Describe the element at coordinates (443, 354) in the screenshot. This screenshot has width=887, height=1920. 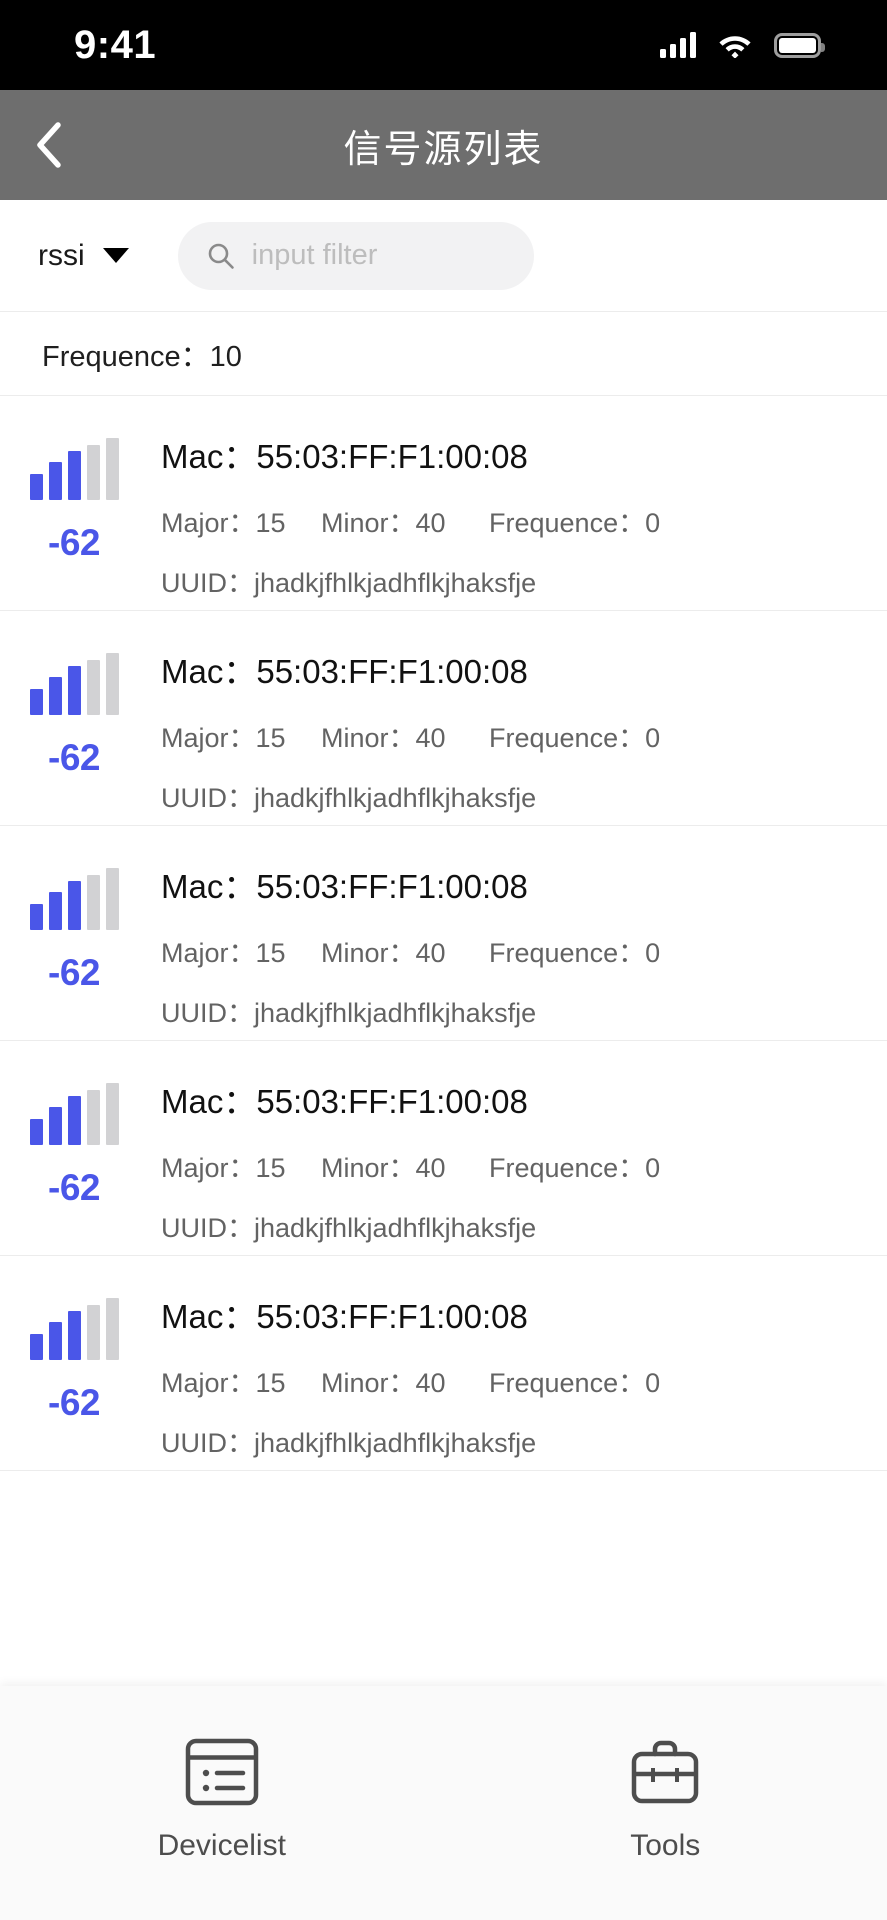
I see `frequence-summary: Frequence：10` at that location.